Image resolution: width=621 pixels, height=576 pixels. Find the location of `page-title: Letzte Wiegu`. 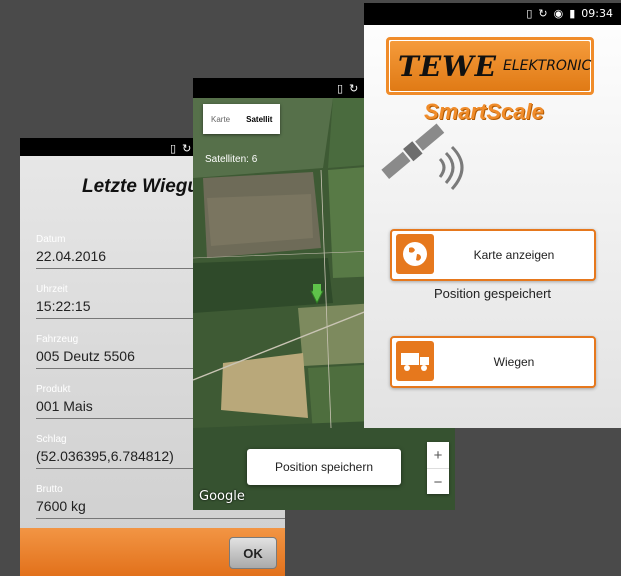

page-title: Letzte Wiegu is located at coordinates (140, 186).